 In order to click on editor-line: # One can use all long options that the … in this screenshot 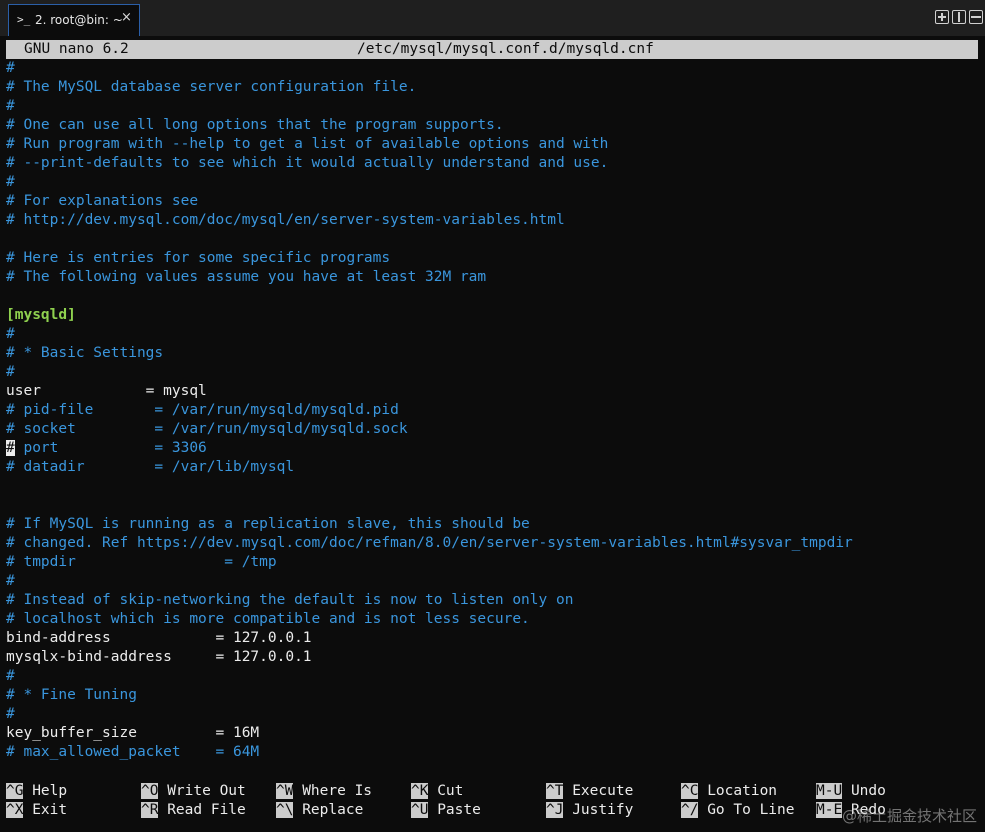, I will do `click(492, 125)`.